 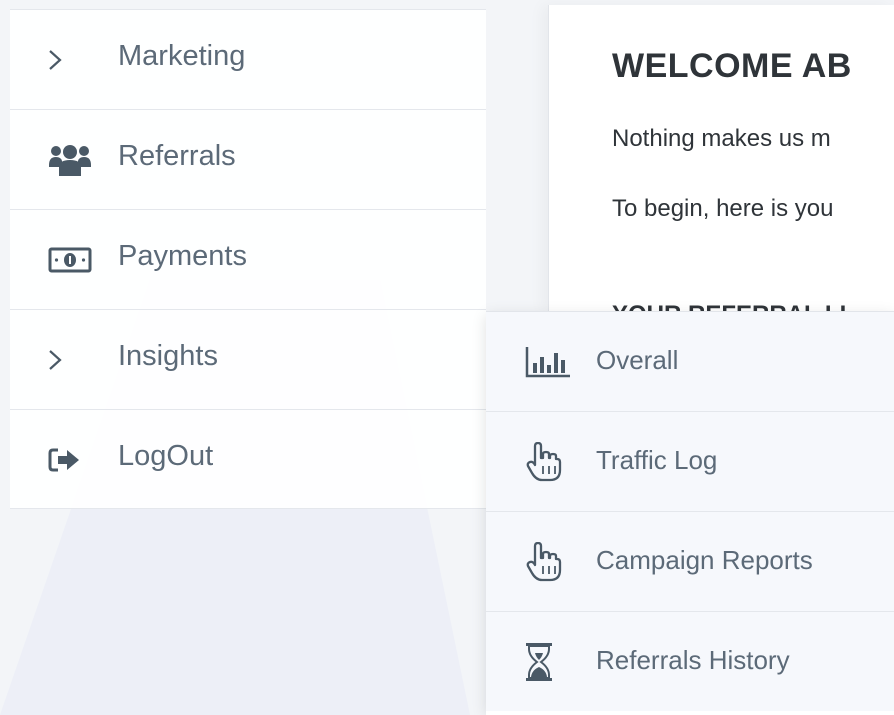 What do you see at coordinates (166, 456) in the screenshot?
I see `sidebar-item-label: LogOut` at bounding box center [166, 456].